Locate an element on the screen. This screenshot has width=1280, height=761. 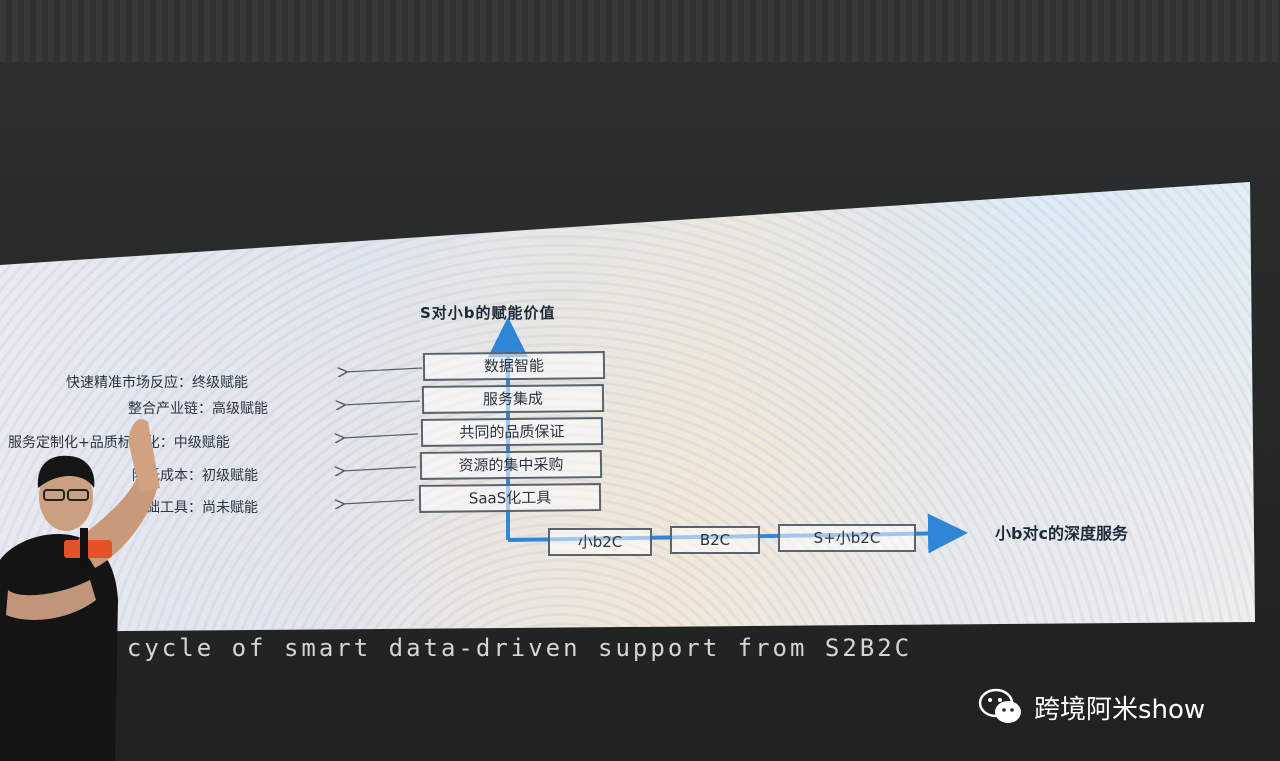
watermark-text: 跨境阿米show is located at coordinates (1120, 709).